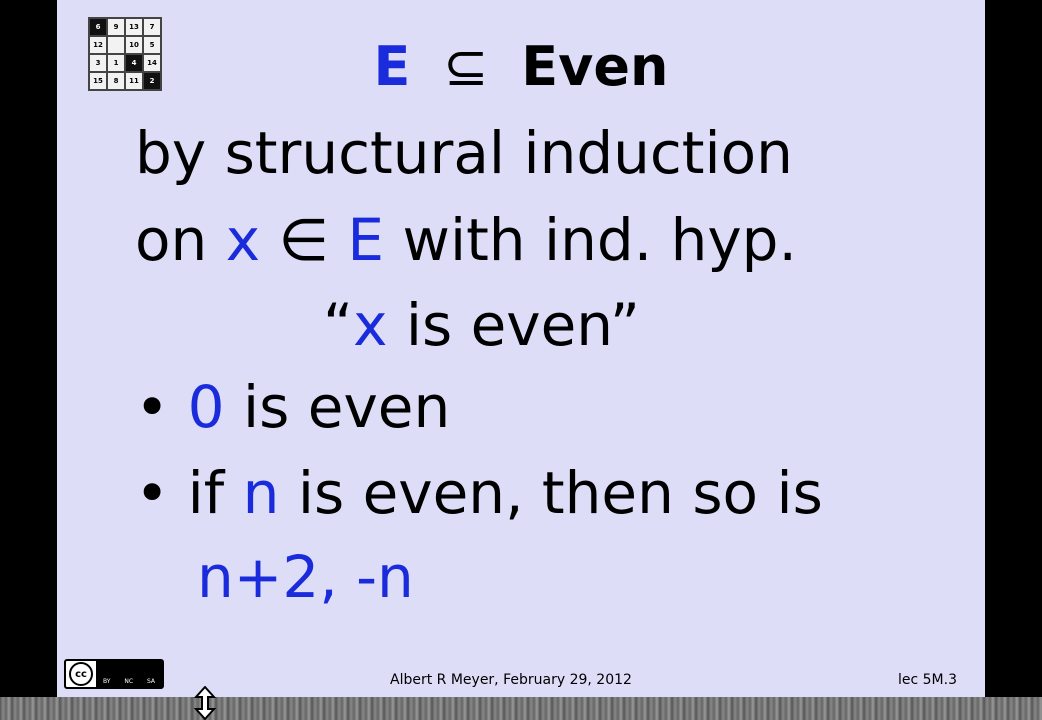  Describe the element at coordinates (305, 577) in the screenshot. I see `text-line-last: n+2, -n` at that location.